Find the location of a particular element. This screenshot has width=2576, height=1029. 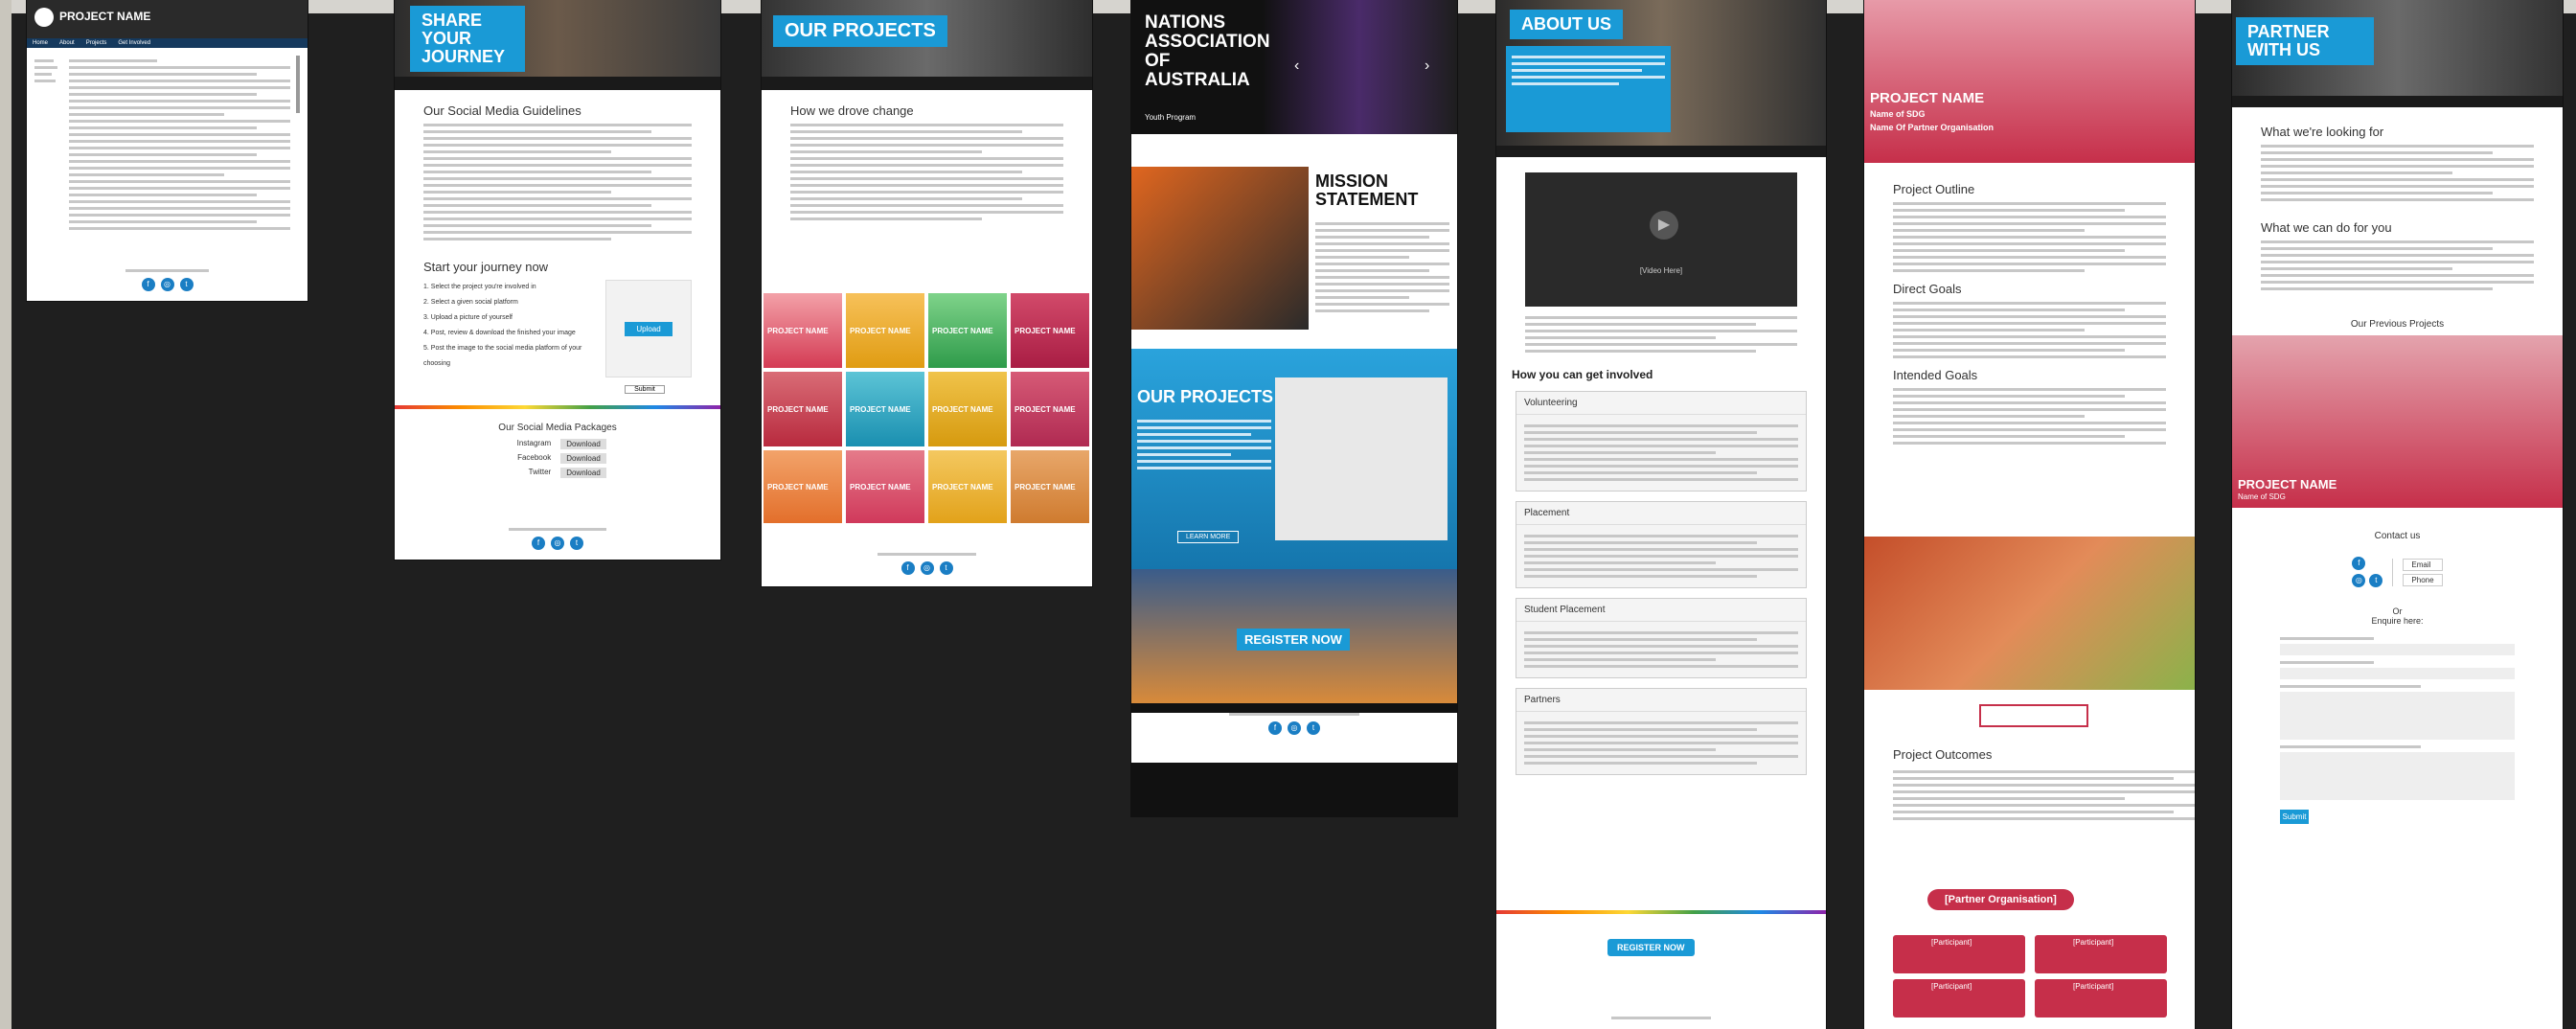

carousel-next-icon: › is located at coordinates (1427, 66).